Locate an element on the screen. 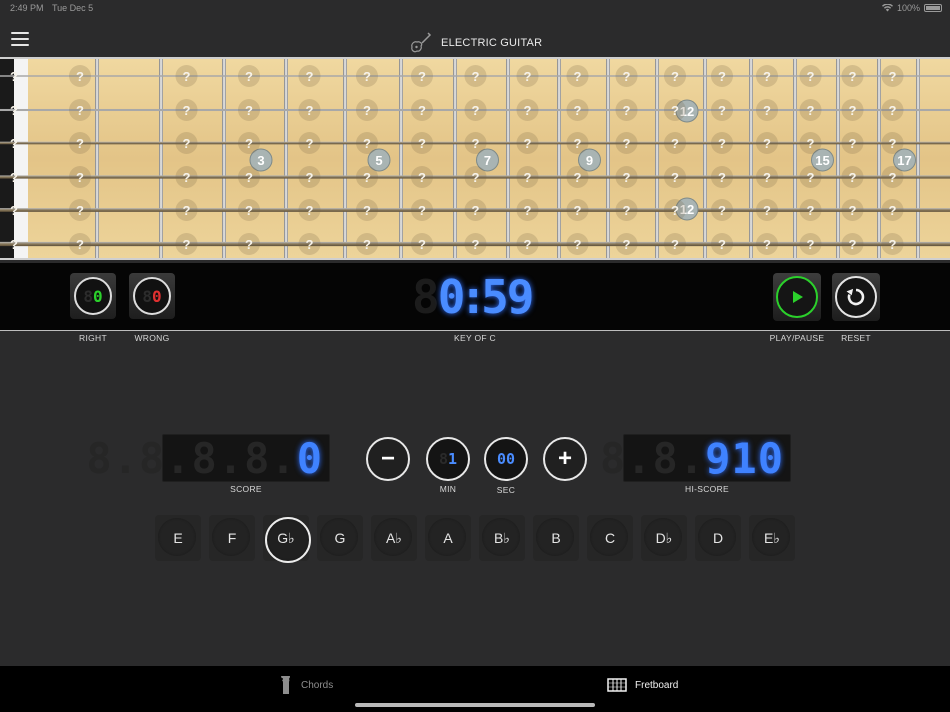 This screenshot has width=950, height=712. note-button: B♭ is located at coordinates (502, 538).